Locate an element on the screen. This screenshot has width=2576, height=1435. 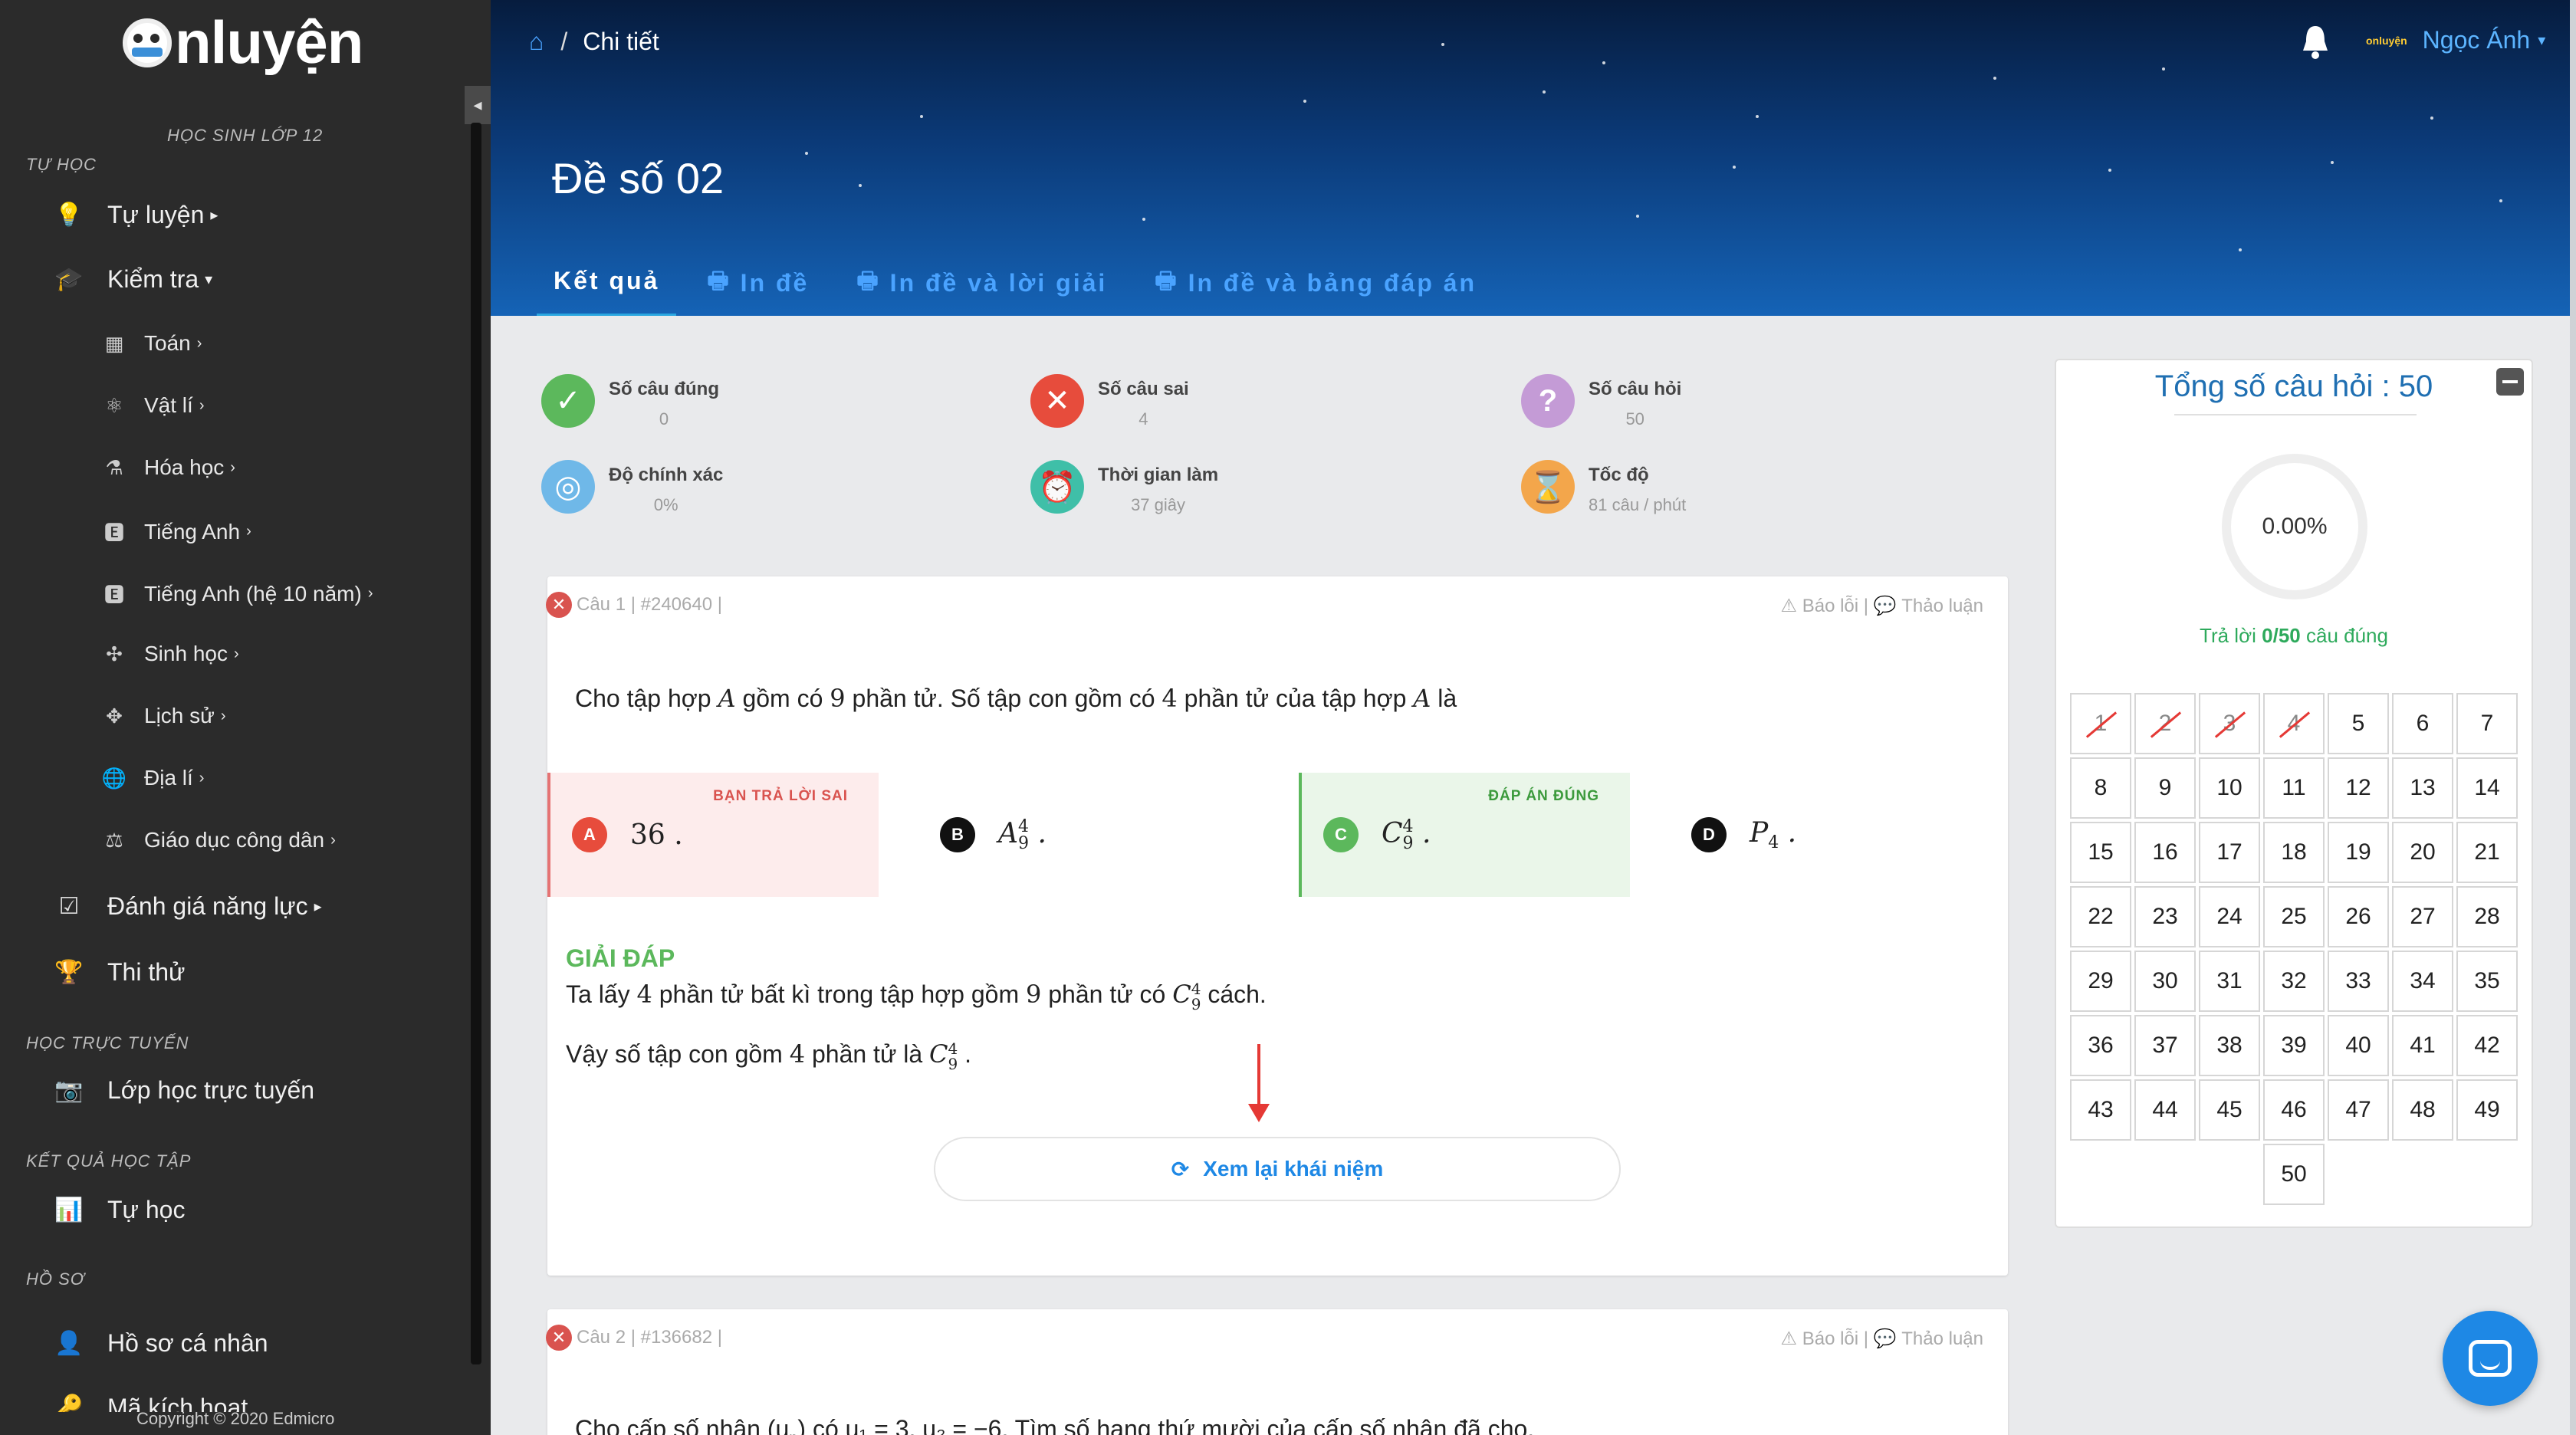
panel-divider is located at coordinates (2295, 414).